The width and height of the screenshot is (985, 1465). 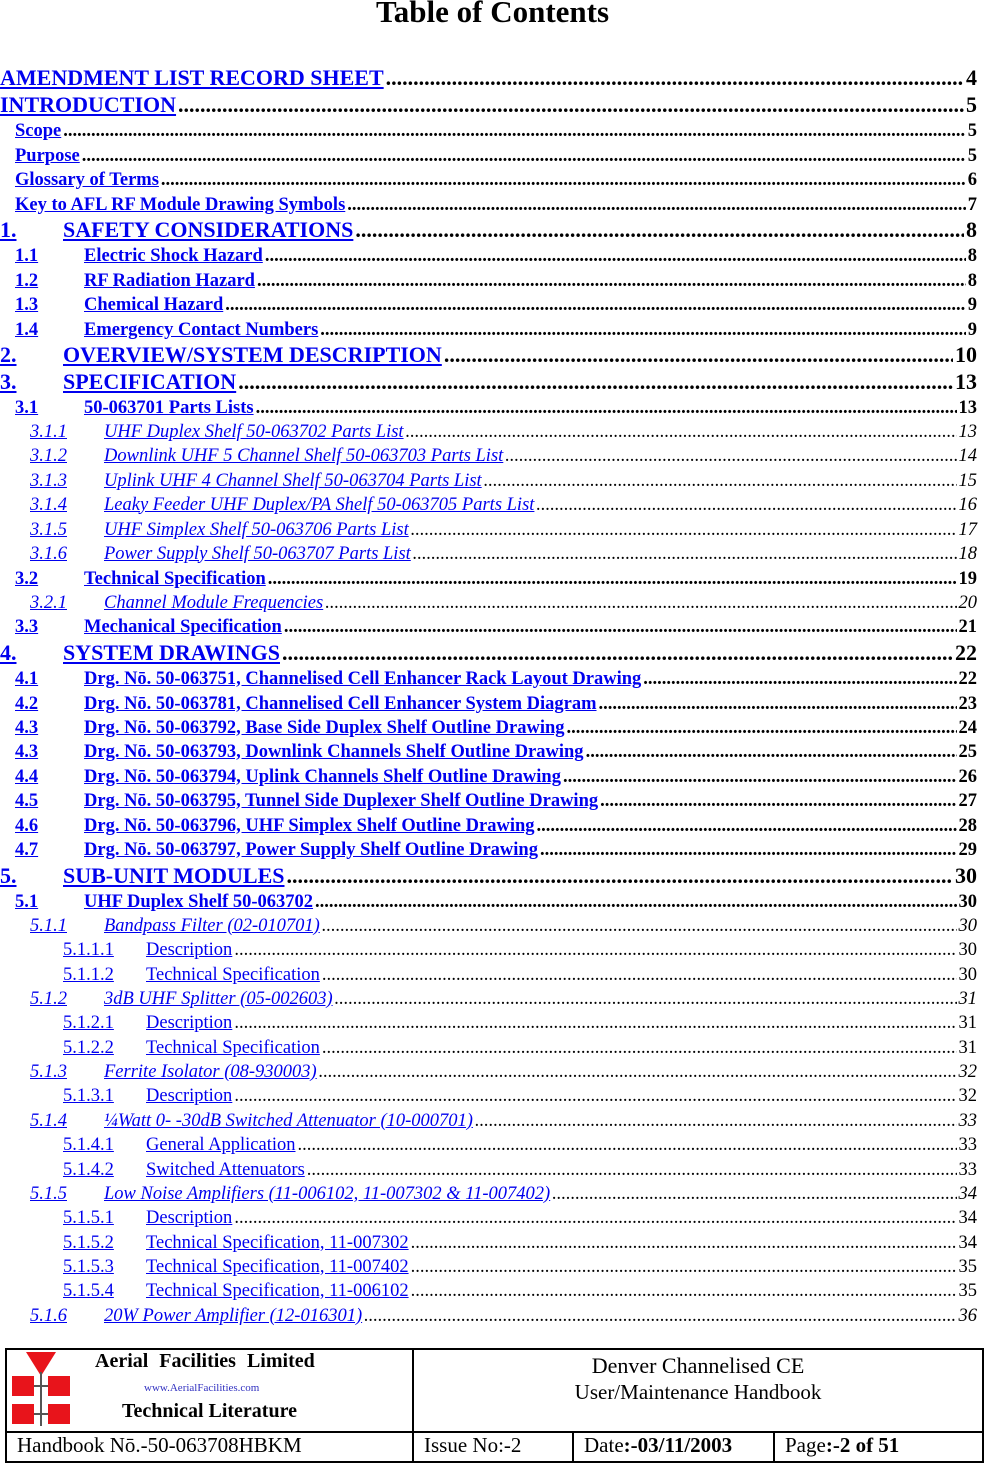 What do you see at coordinates (49, 801) in the screenshot?
I see `toc-entry-number: 4.5` at bounding box center [49, 801].